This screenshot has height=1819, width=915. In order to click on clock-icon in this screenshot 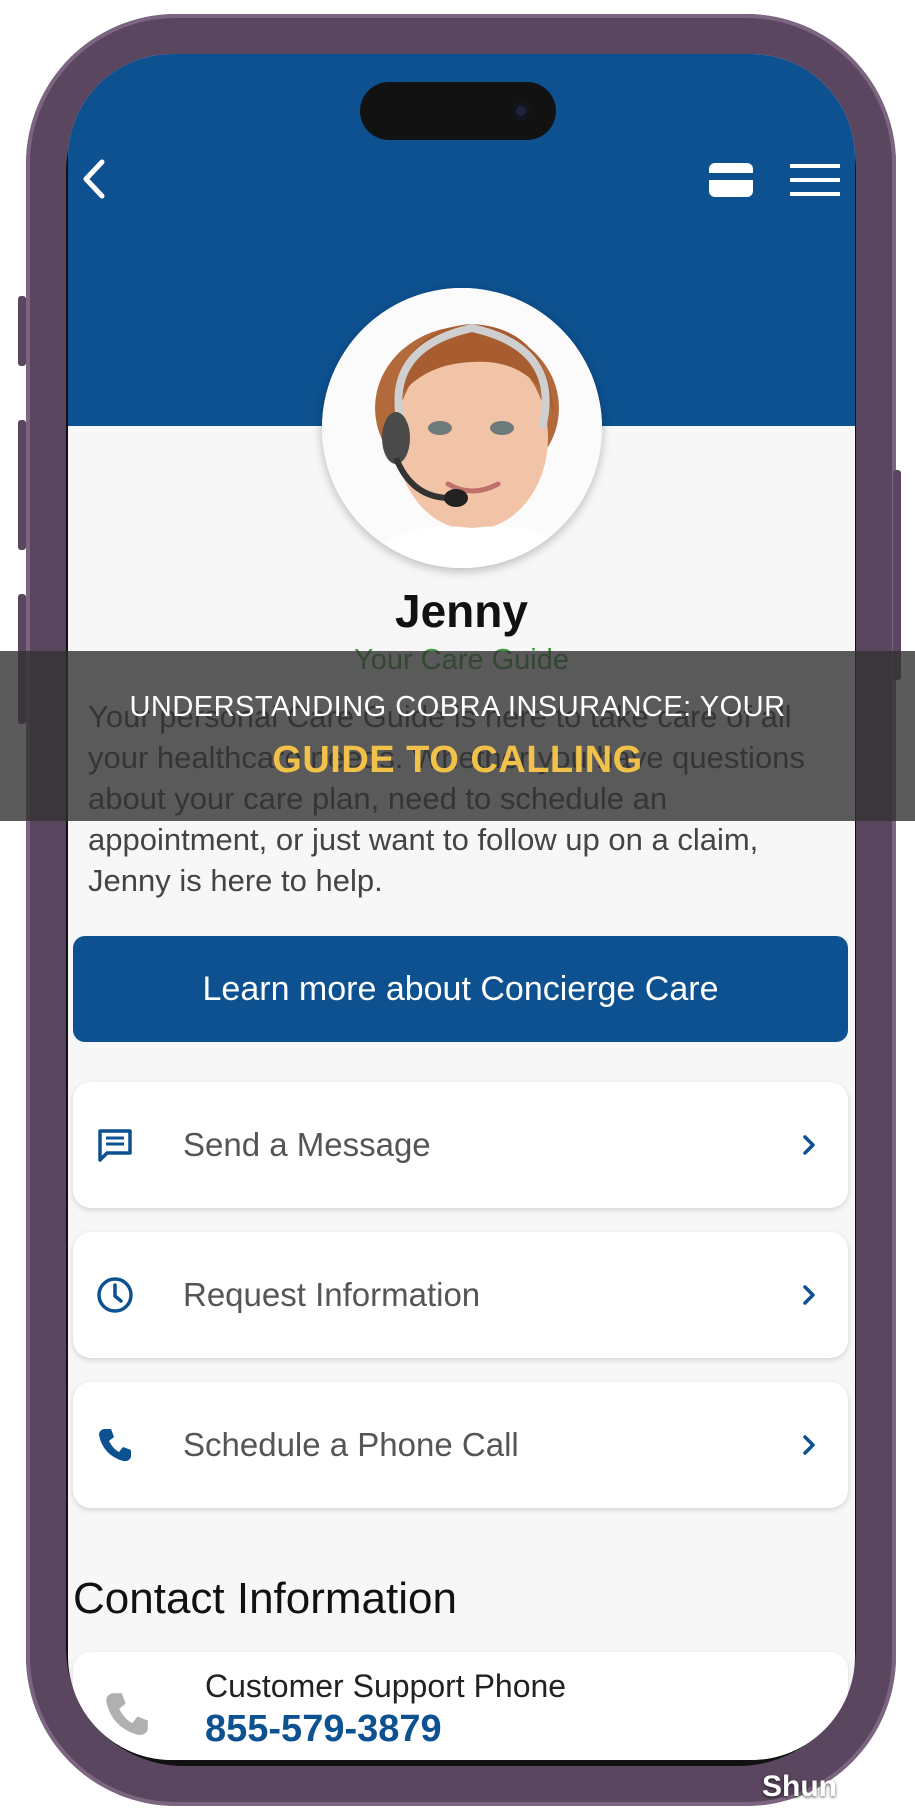, I will do `click(115, 1295)`.